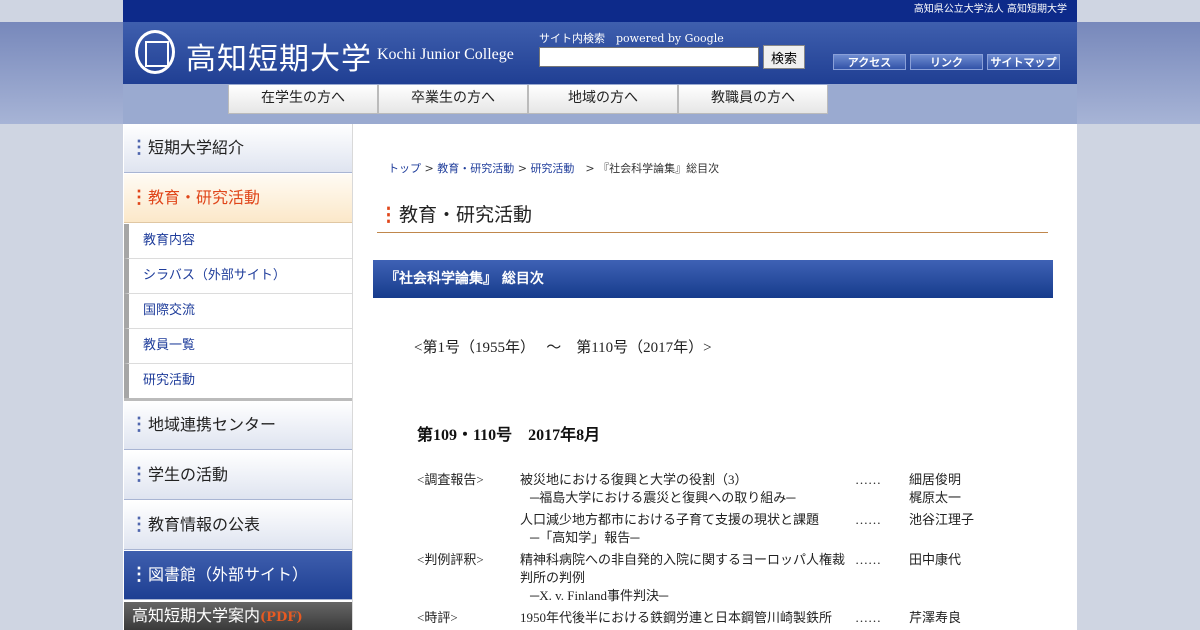 The height and width of the screenshot is (630, 1200). What do you see at coordinates (563, 348) in the screenshot?
I see `issue-range: <第1号（1955年） ～ 第110号（2017年）>` at bounding box center [563, 348].